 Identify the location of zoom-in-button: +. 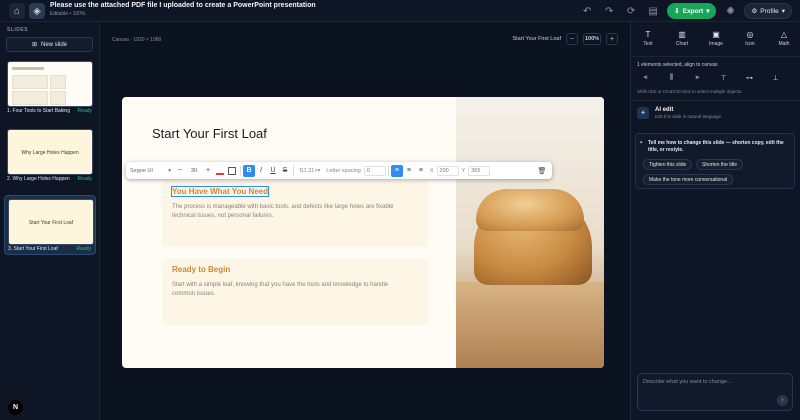
(612, 39).